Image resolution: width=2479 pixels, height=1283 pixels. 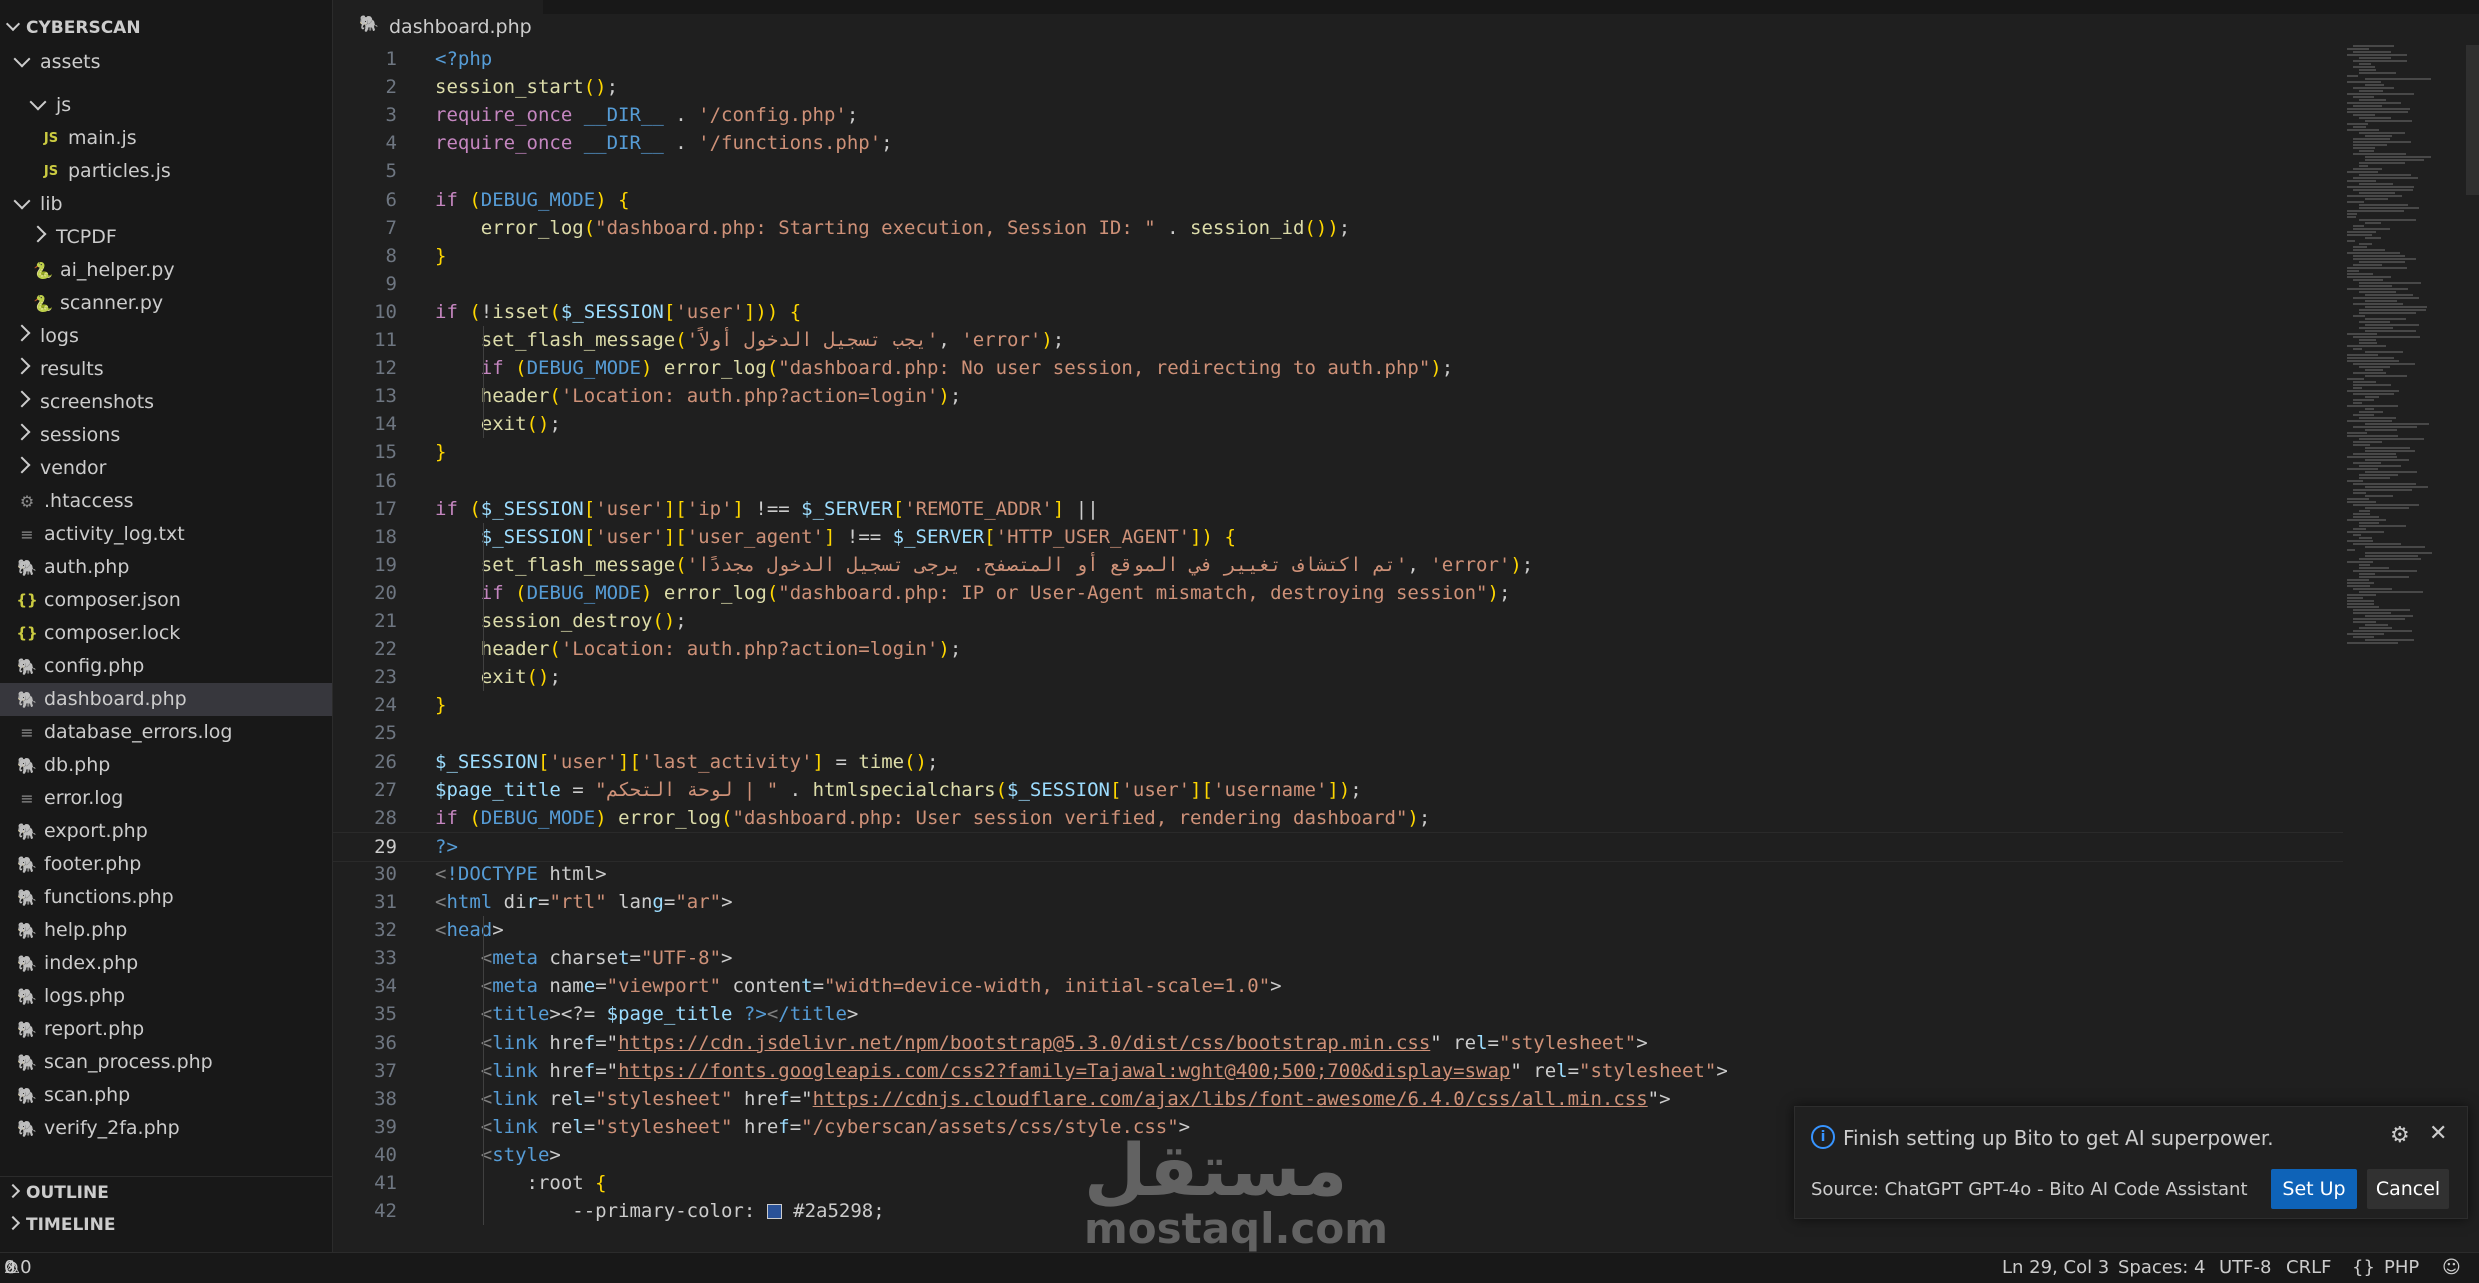 I want to click on timeline-section: TIMELINE, so click(x=166, y=1225).